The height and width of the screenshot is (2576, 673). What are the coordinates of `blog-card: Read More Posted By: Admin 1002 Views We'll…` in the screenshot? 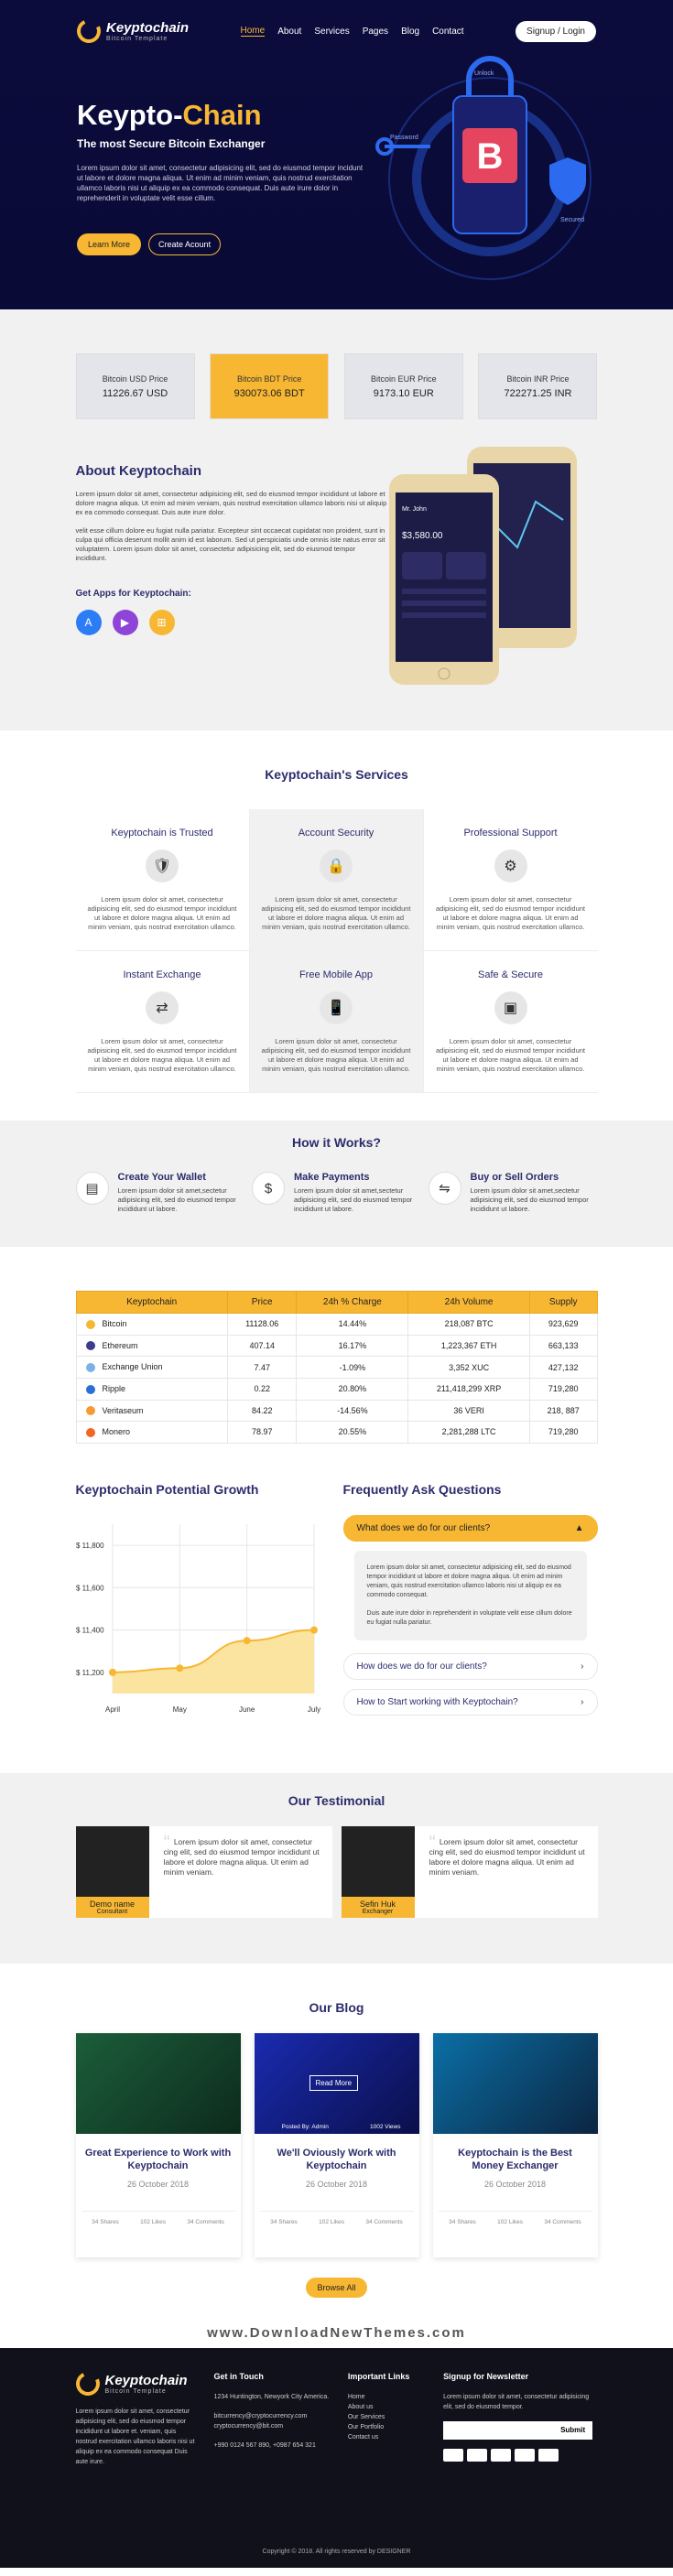 It's located at (336, 2144).